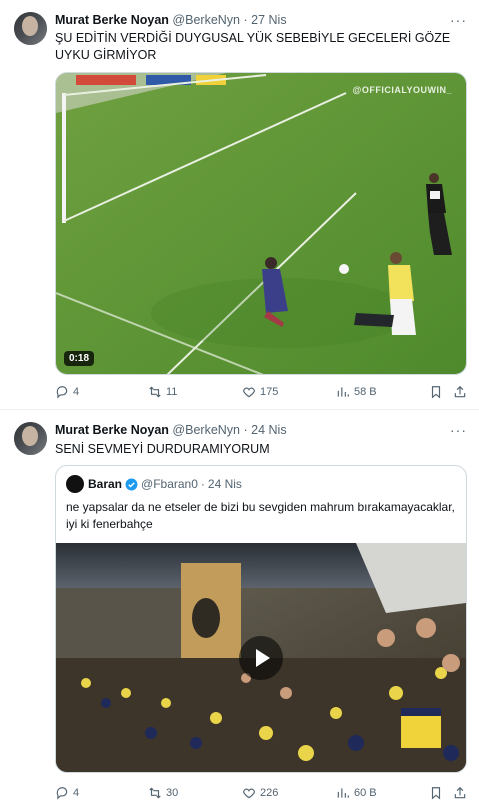  I want to click on like-button: 226, so click(260, 793).